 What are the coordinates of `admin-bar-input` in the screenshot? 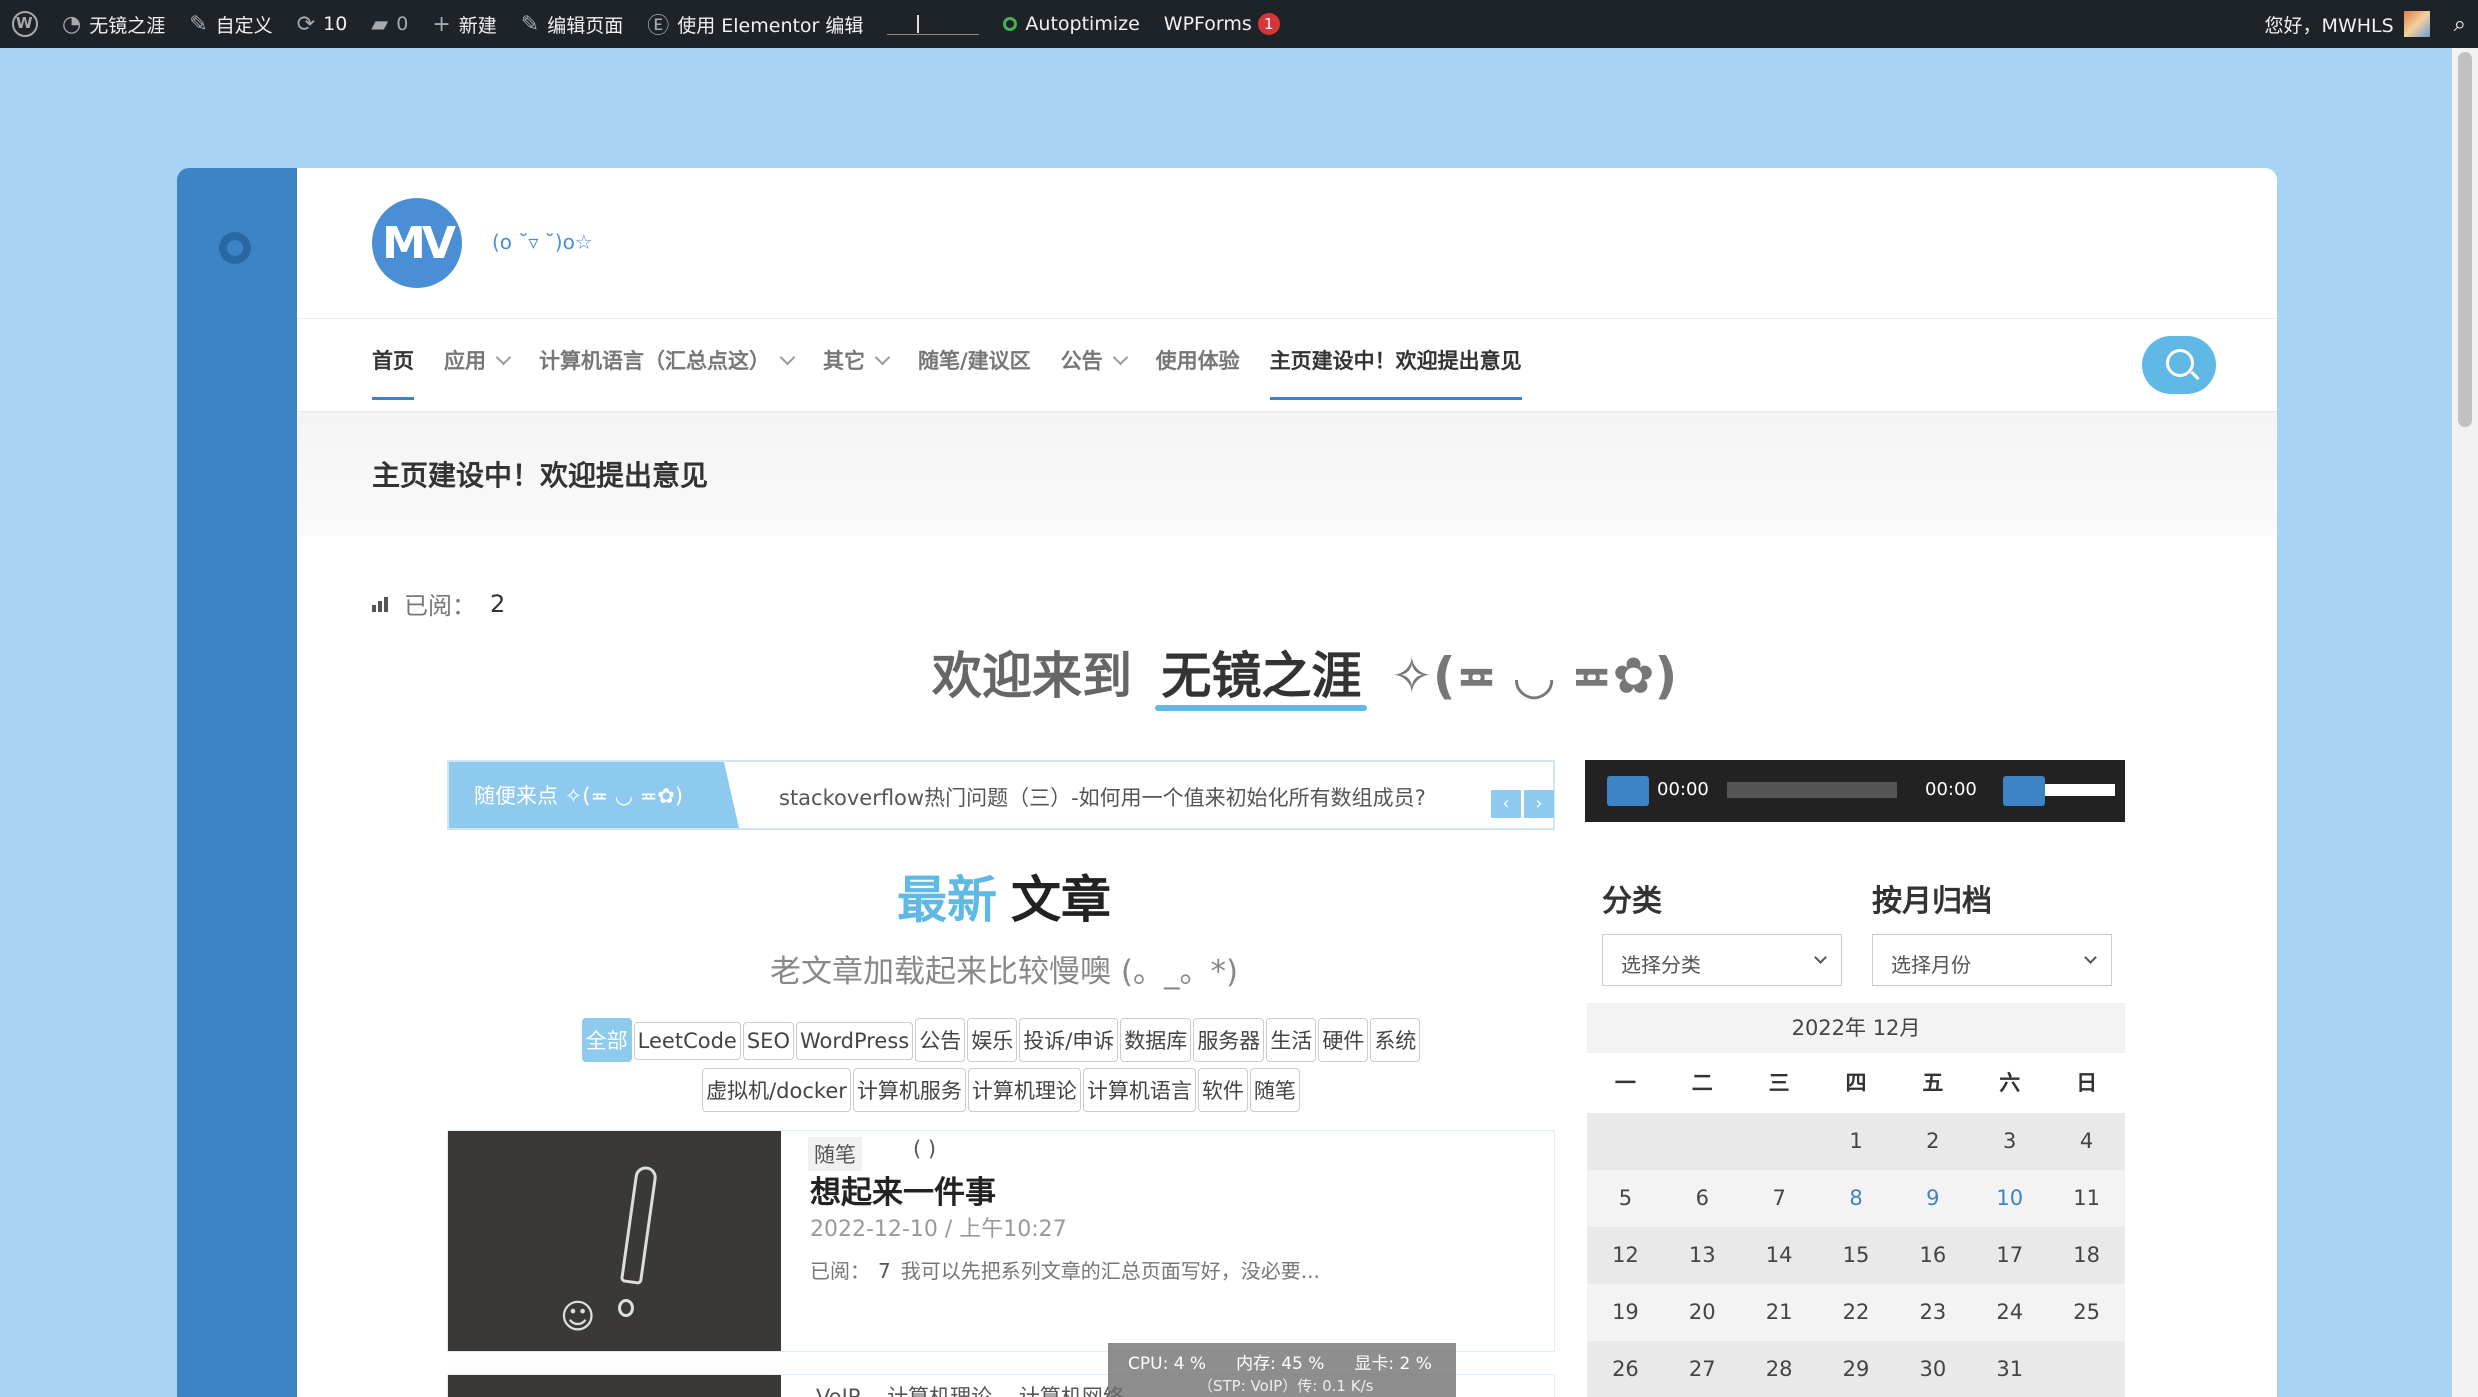 It's located at (933, 24).